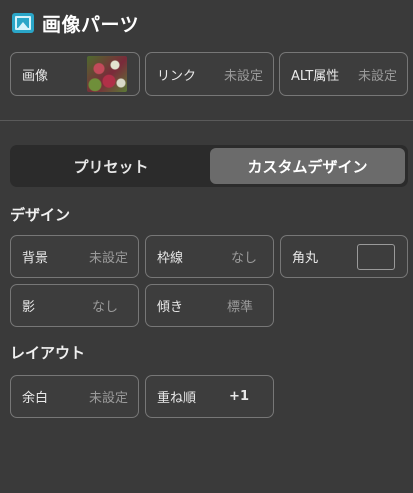  I want to click on background-label: 背景, so click(35, 258).